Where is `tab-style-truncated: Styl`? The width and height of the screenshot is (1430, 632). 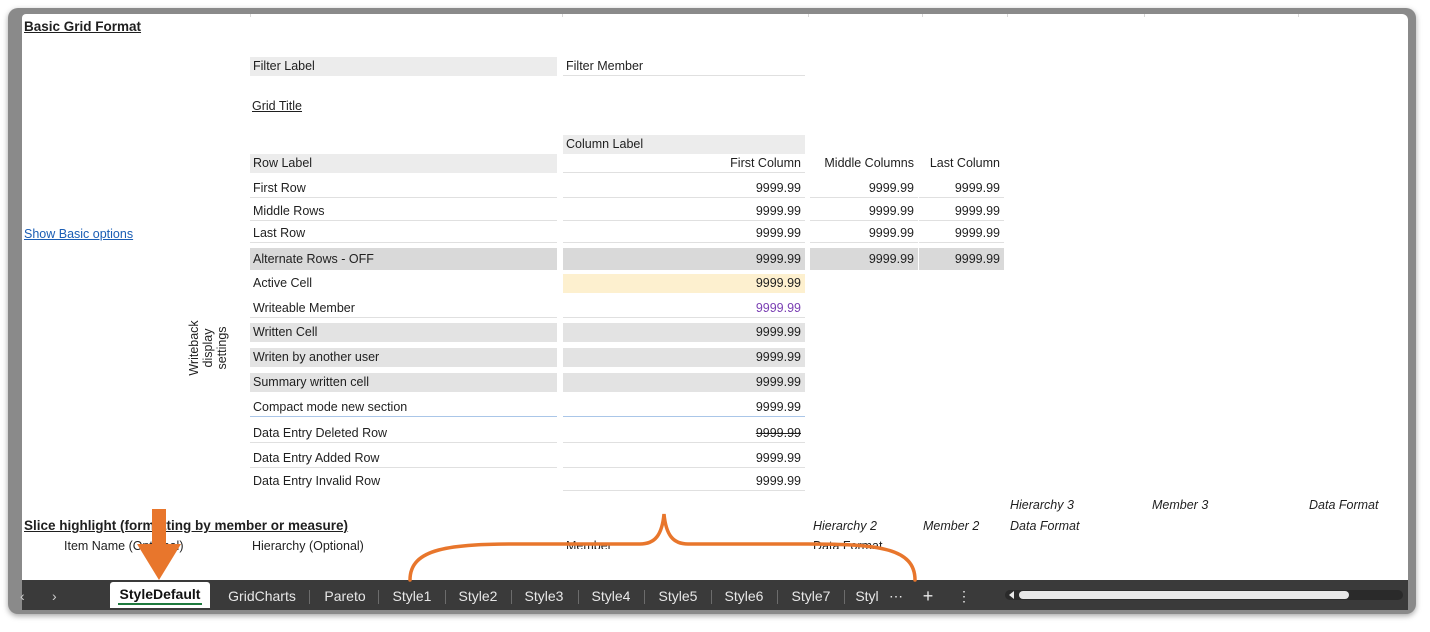 tab-style-truncated: Styl is located at coordinates (867, 596).